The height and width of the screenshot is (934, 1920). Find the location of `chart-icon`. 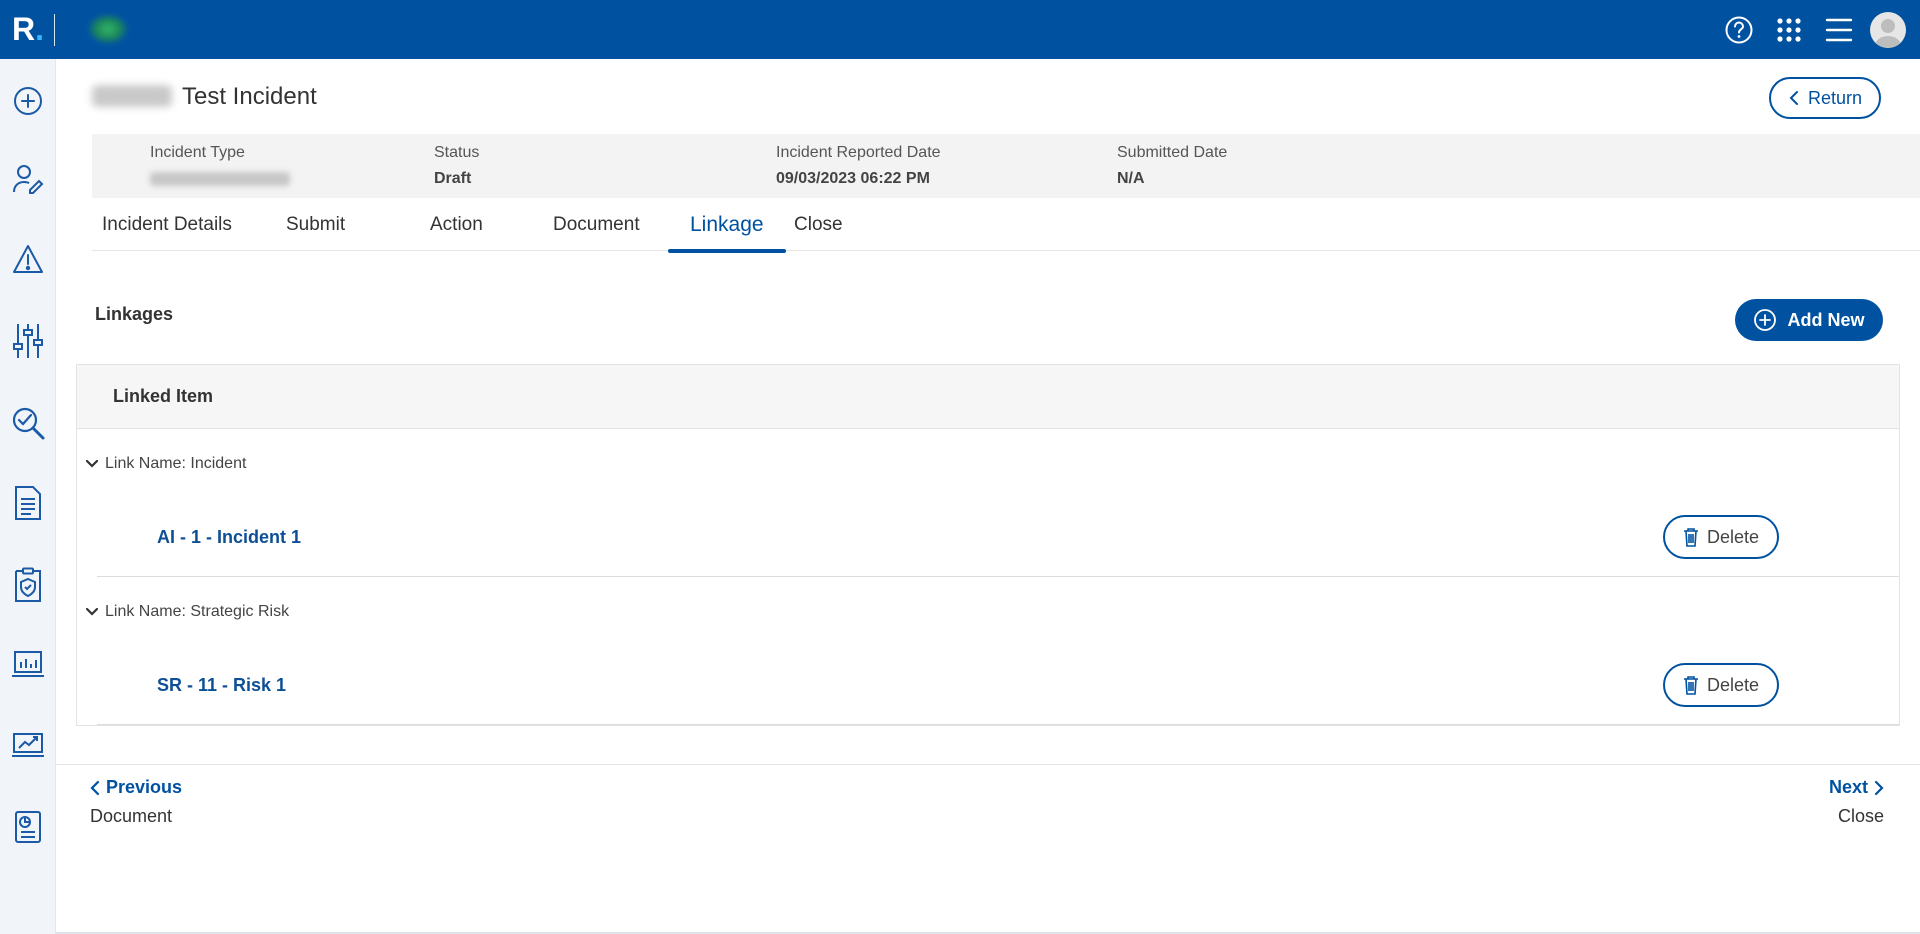

chart-icon is located at coordinates (28, 745).